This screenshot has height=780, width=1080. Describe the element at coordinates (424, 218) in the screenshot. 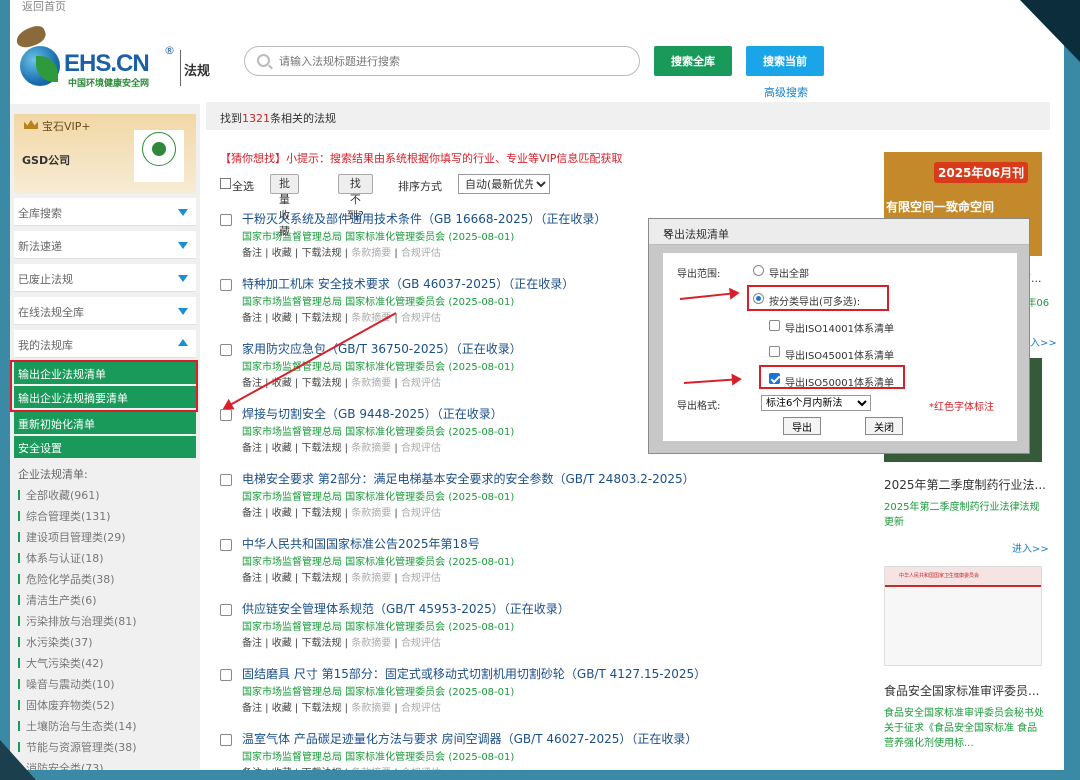

I see `result-title: 干粉灭火系统及部件通用技术条件（GB 16668-2025）（正在收录）` at that location.